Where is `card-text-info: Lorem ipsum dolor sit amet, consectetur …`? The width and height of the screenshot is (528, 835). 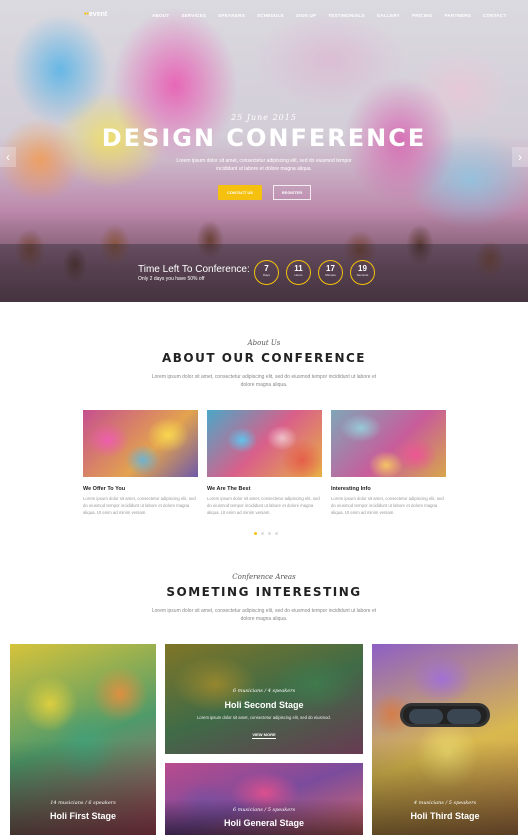 card-text-info: Lorem ipsum dolor sit amet, consectetur … is located at coordinates (387, 505).